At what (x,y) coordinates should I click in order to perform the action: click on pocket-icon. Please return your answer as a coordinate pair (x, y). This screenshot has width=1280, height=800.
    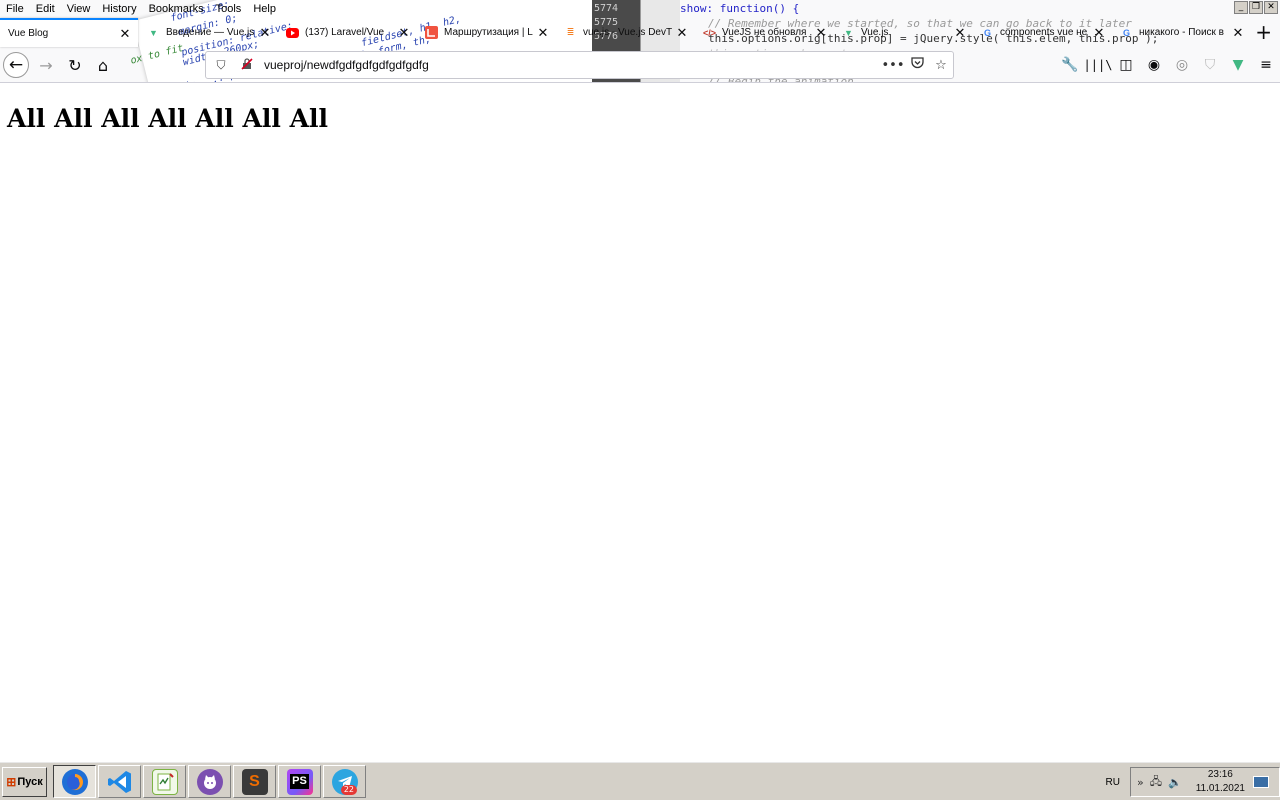
    Looking at the image, I should click on (917, 65).